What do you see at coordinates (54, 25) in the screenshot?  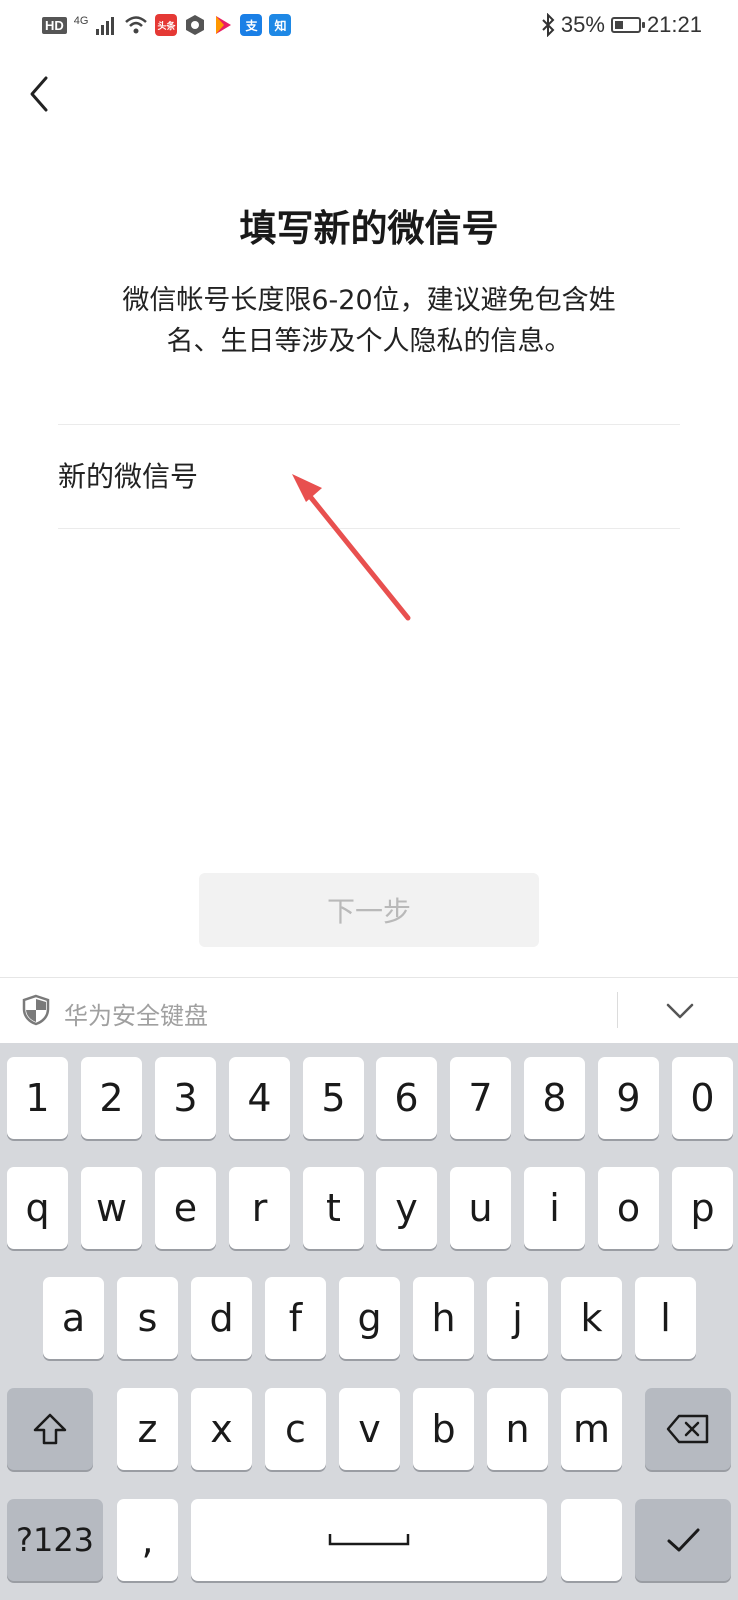 I see `hd-indicator: HD` at bounding box center [54, 25].